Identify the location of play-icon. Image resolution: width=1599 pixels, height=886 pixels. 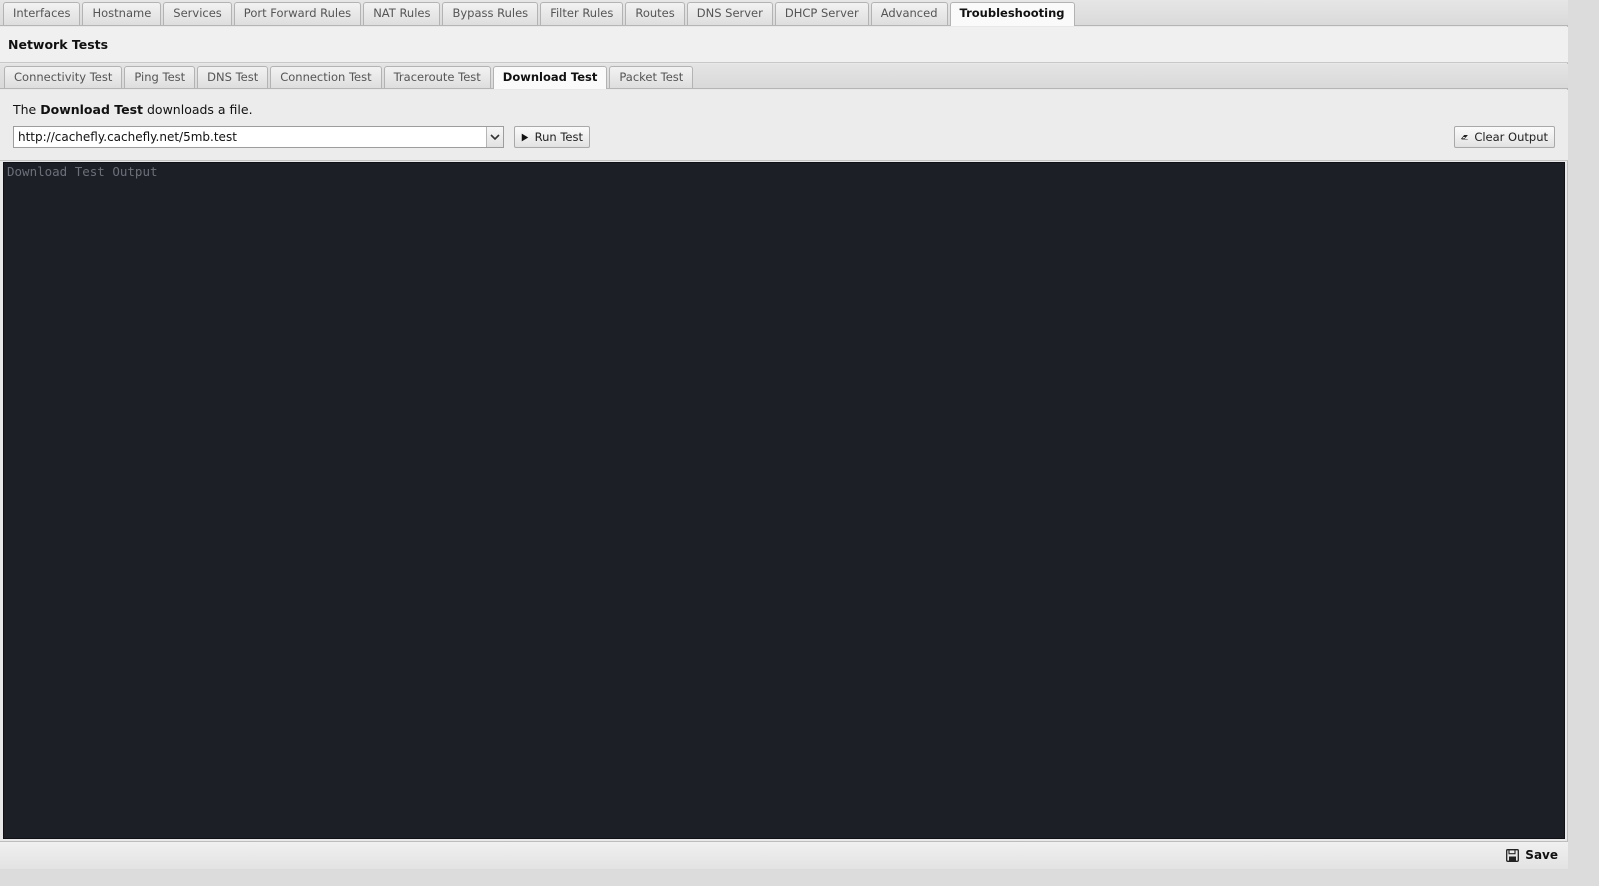
(525, 137).